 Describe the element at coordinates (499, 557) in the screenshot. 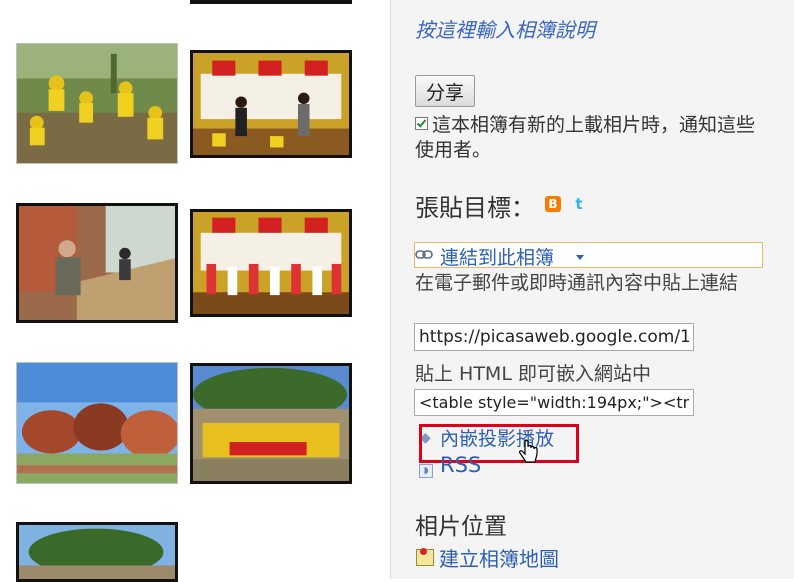

I see `create-album-map-link: 建立相簿地圖` at that location.